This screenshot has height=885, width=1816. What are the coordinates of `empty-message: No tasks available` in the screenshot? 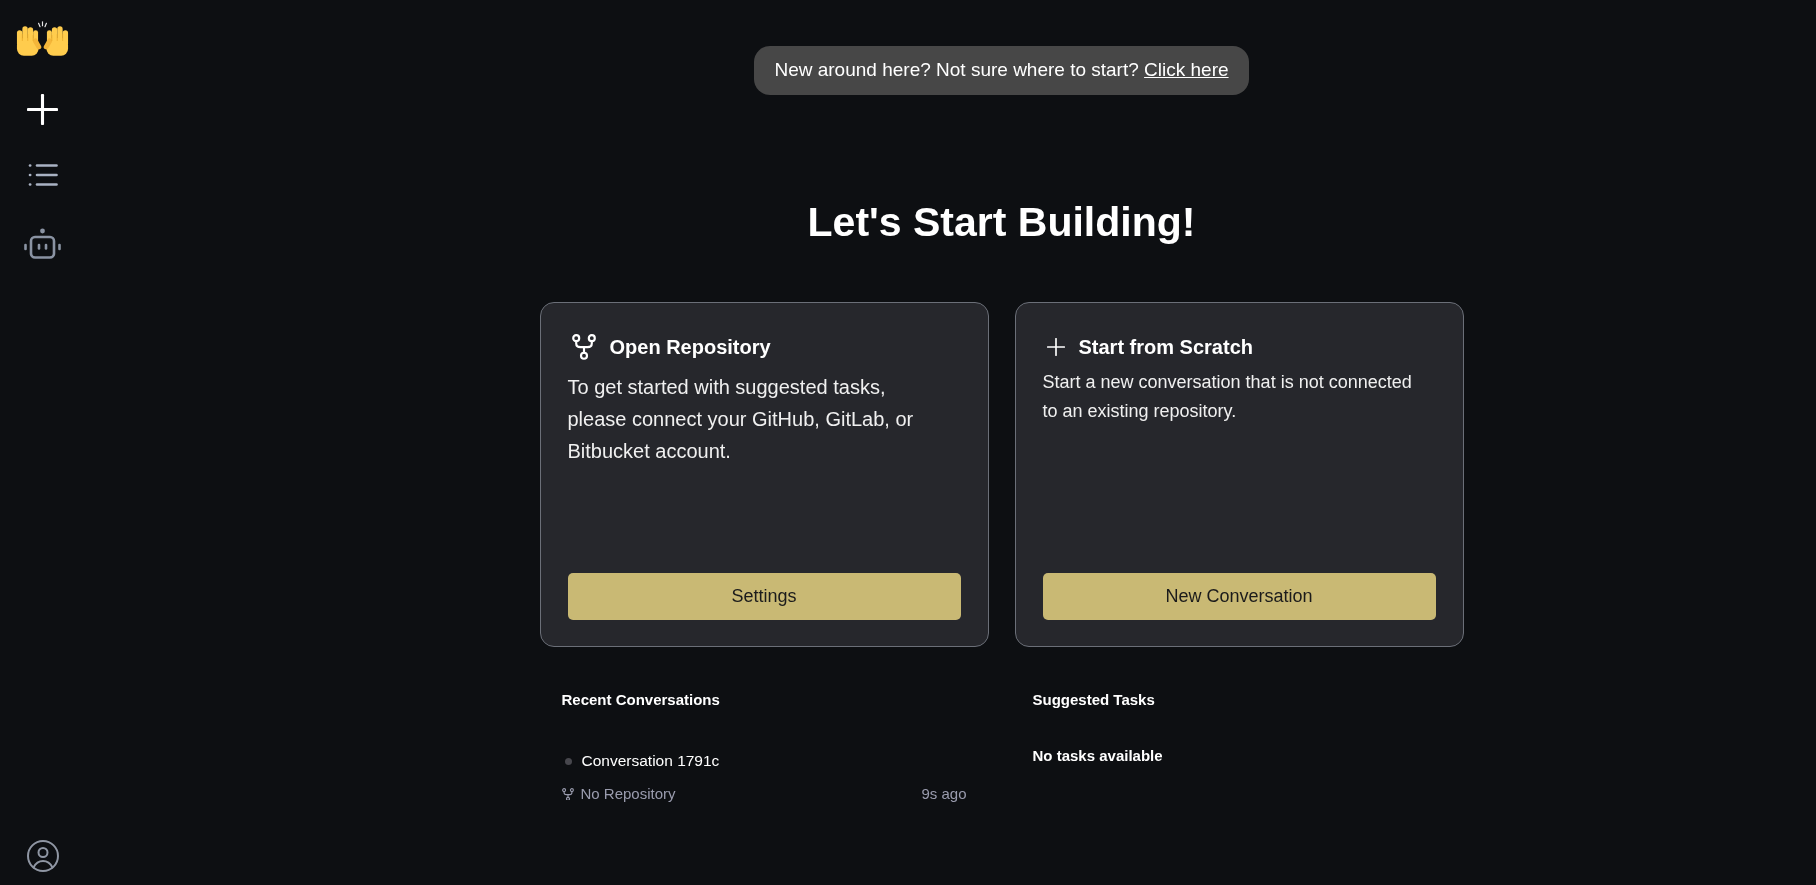 It's located at (1098, 756).